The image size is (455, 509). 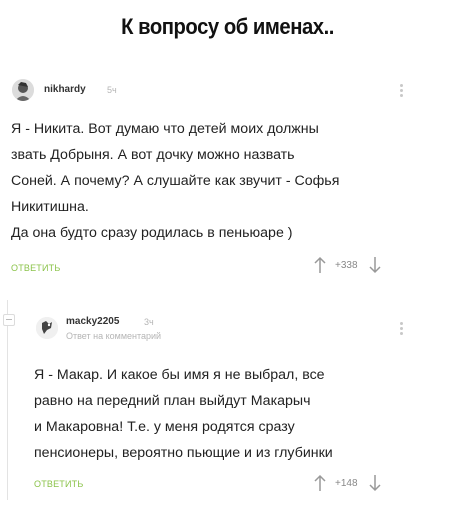 What do you see at coordinates (65, 89) in the screenshot?
I see `username: nikhardy` at bounding box center [65, 89].